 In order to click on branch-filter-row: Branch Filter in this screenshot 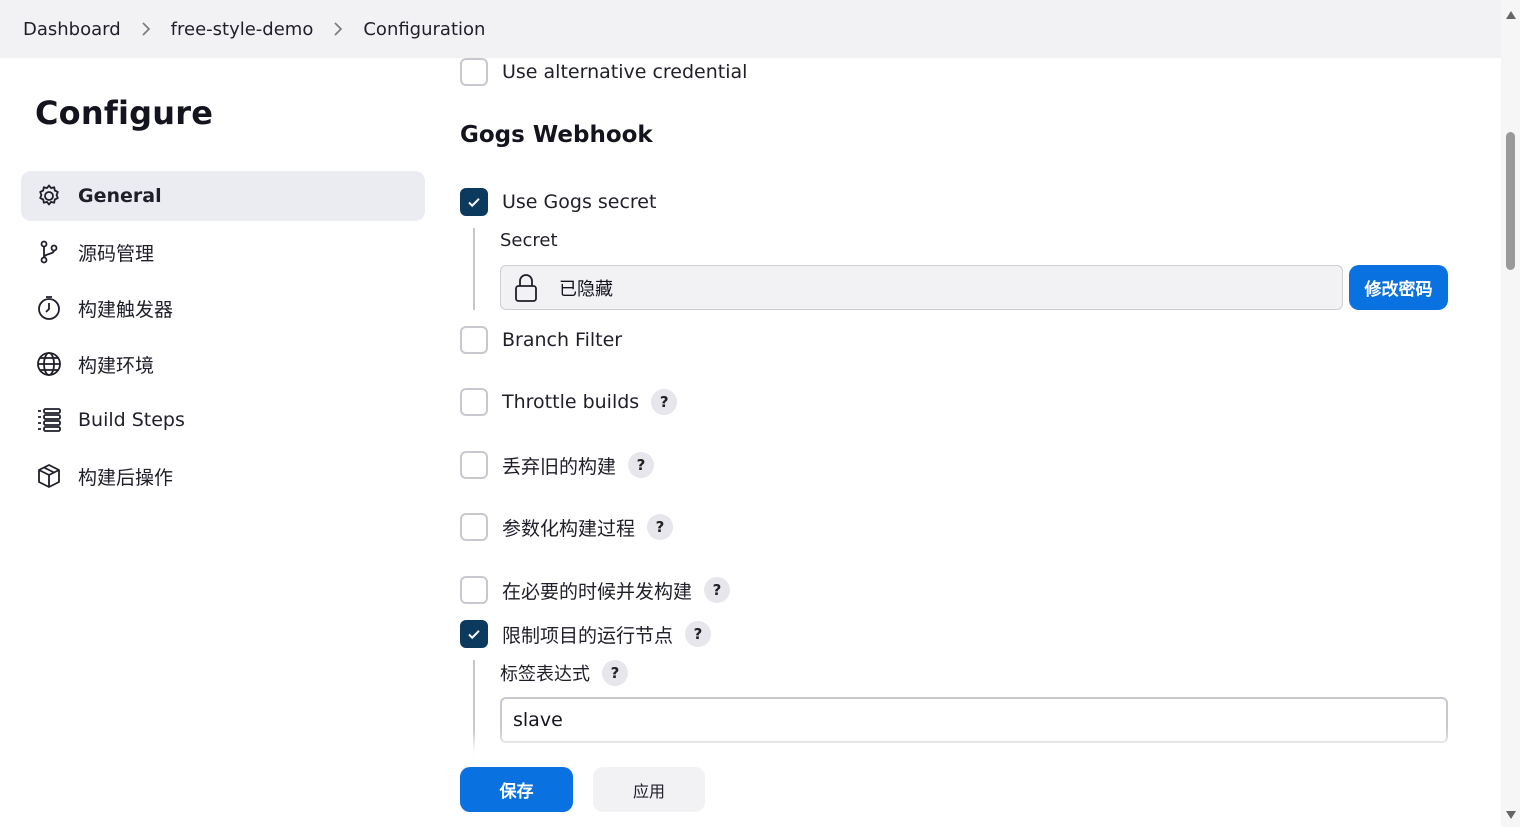, I will do `click(541, 340)`.